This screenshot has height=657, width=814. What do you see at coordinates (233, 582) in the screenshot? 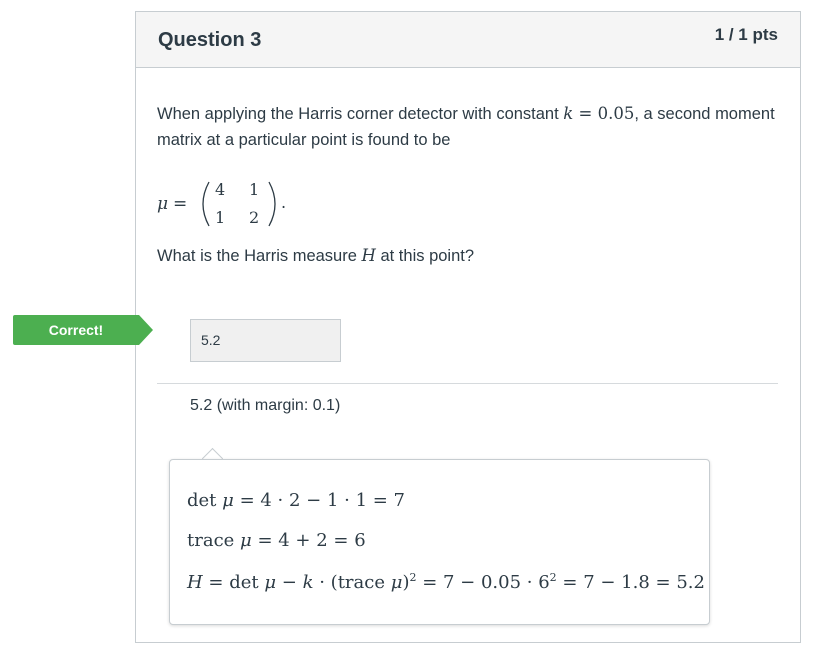
I see `eq-part: = det` at bounding box center [233, 582].